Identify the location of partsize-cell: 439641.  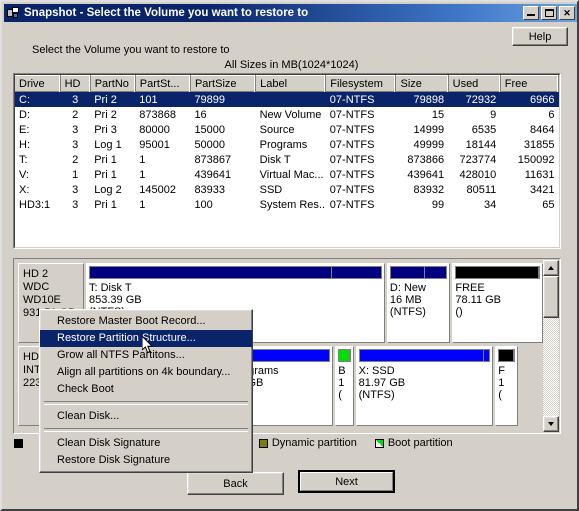
(213, 174).